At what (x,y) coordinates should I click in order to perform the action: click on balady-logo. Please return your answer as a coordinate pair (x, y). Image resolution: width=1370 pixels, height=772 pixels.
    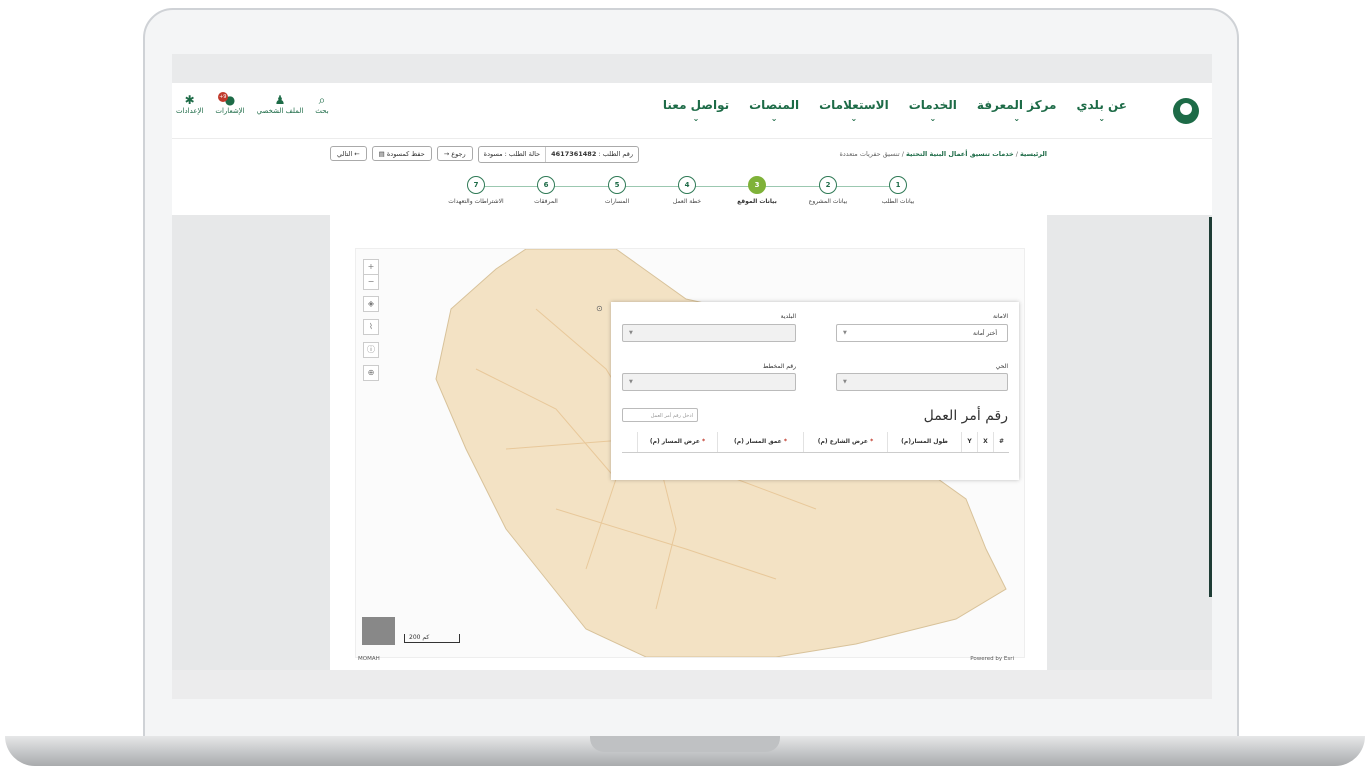
    Looking at the image, I should click on (1186, 111).